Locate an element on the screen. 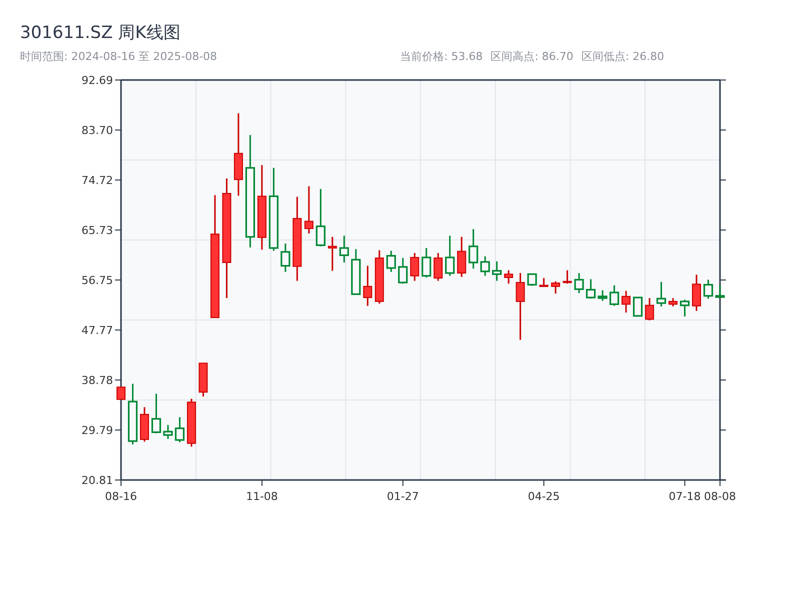 The image size is (800, 600). y-tick-label: 20.81 is located at coordinates (97, 480).